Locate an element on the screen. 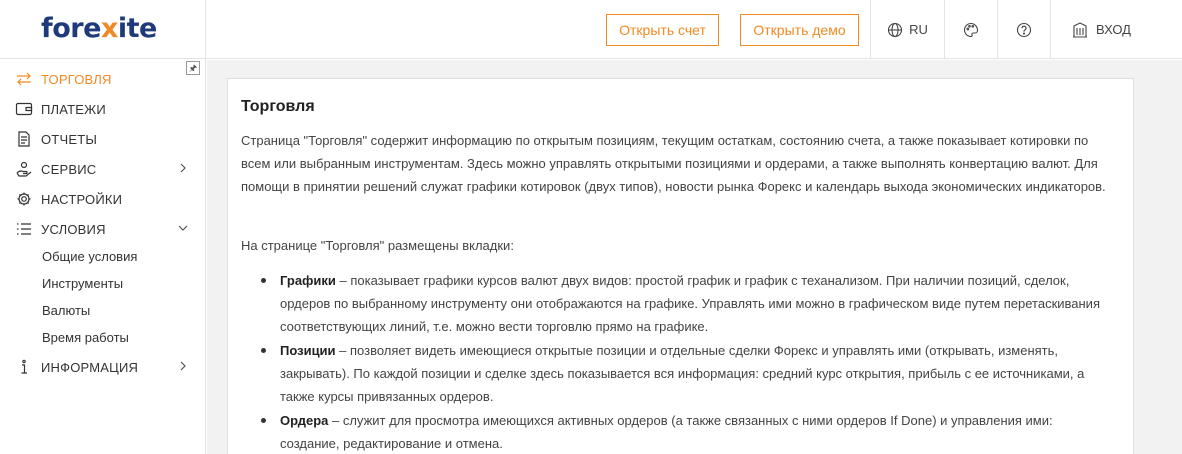 The image size is (1182, 454). forexite-logo: forexite is located at coordinates (99, 28).